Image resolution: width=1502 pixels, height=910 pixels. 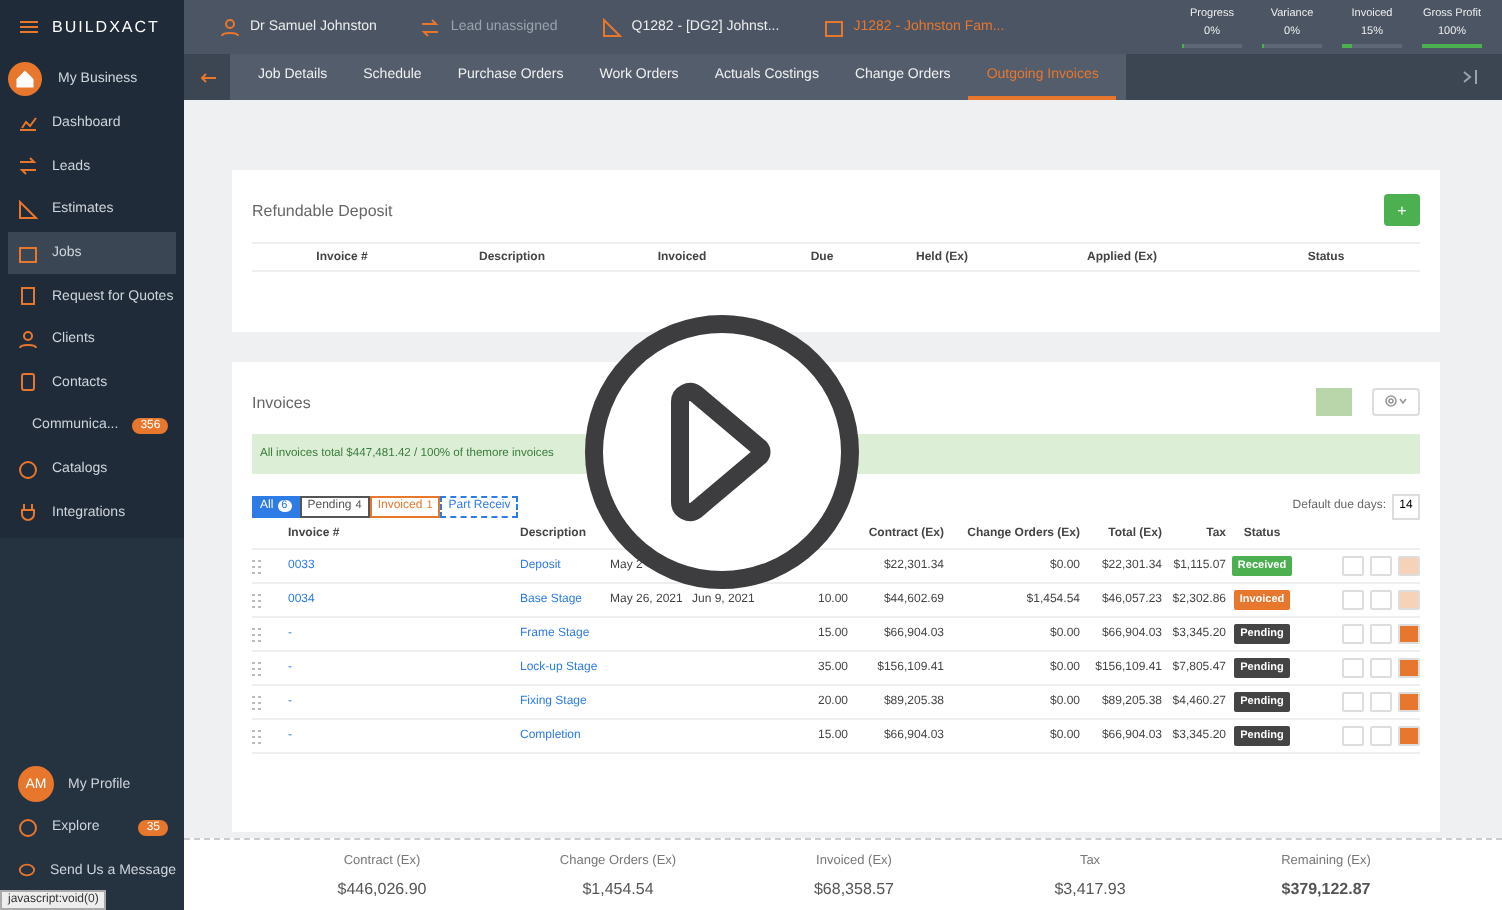 I want to click on total-value: $379,122.87, so click(x=1326, y=888).